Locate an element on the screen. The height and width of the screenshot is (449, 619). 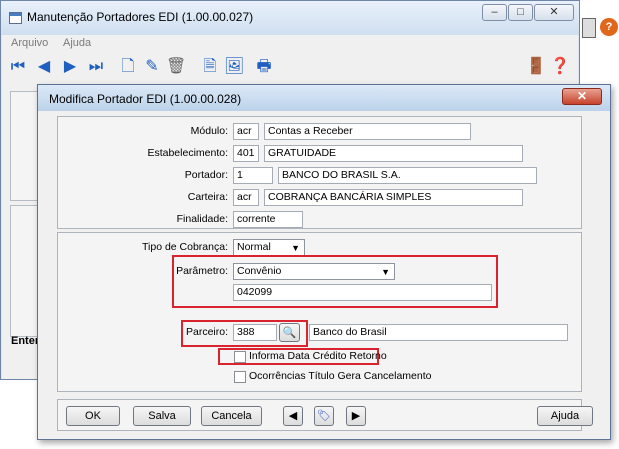
finalidade-field: corrente is located at coordinates (268, 219).